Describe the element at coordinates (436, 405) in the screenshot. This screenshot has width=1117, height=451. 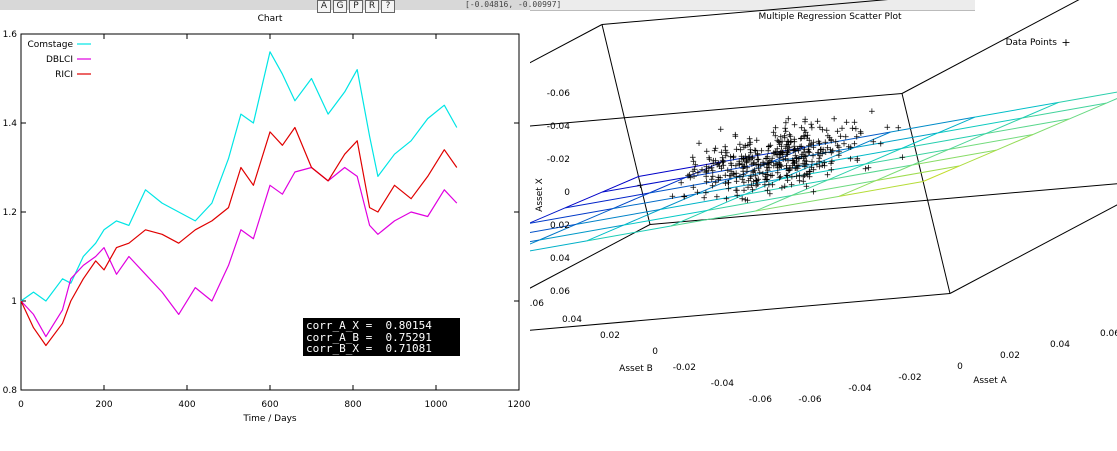
I see `x-tick-label: 1000` at that location.